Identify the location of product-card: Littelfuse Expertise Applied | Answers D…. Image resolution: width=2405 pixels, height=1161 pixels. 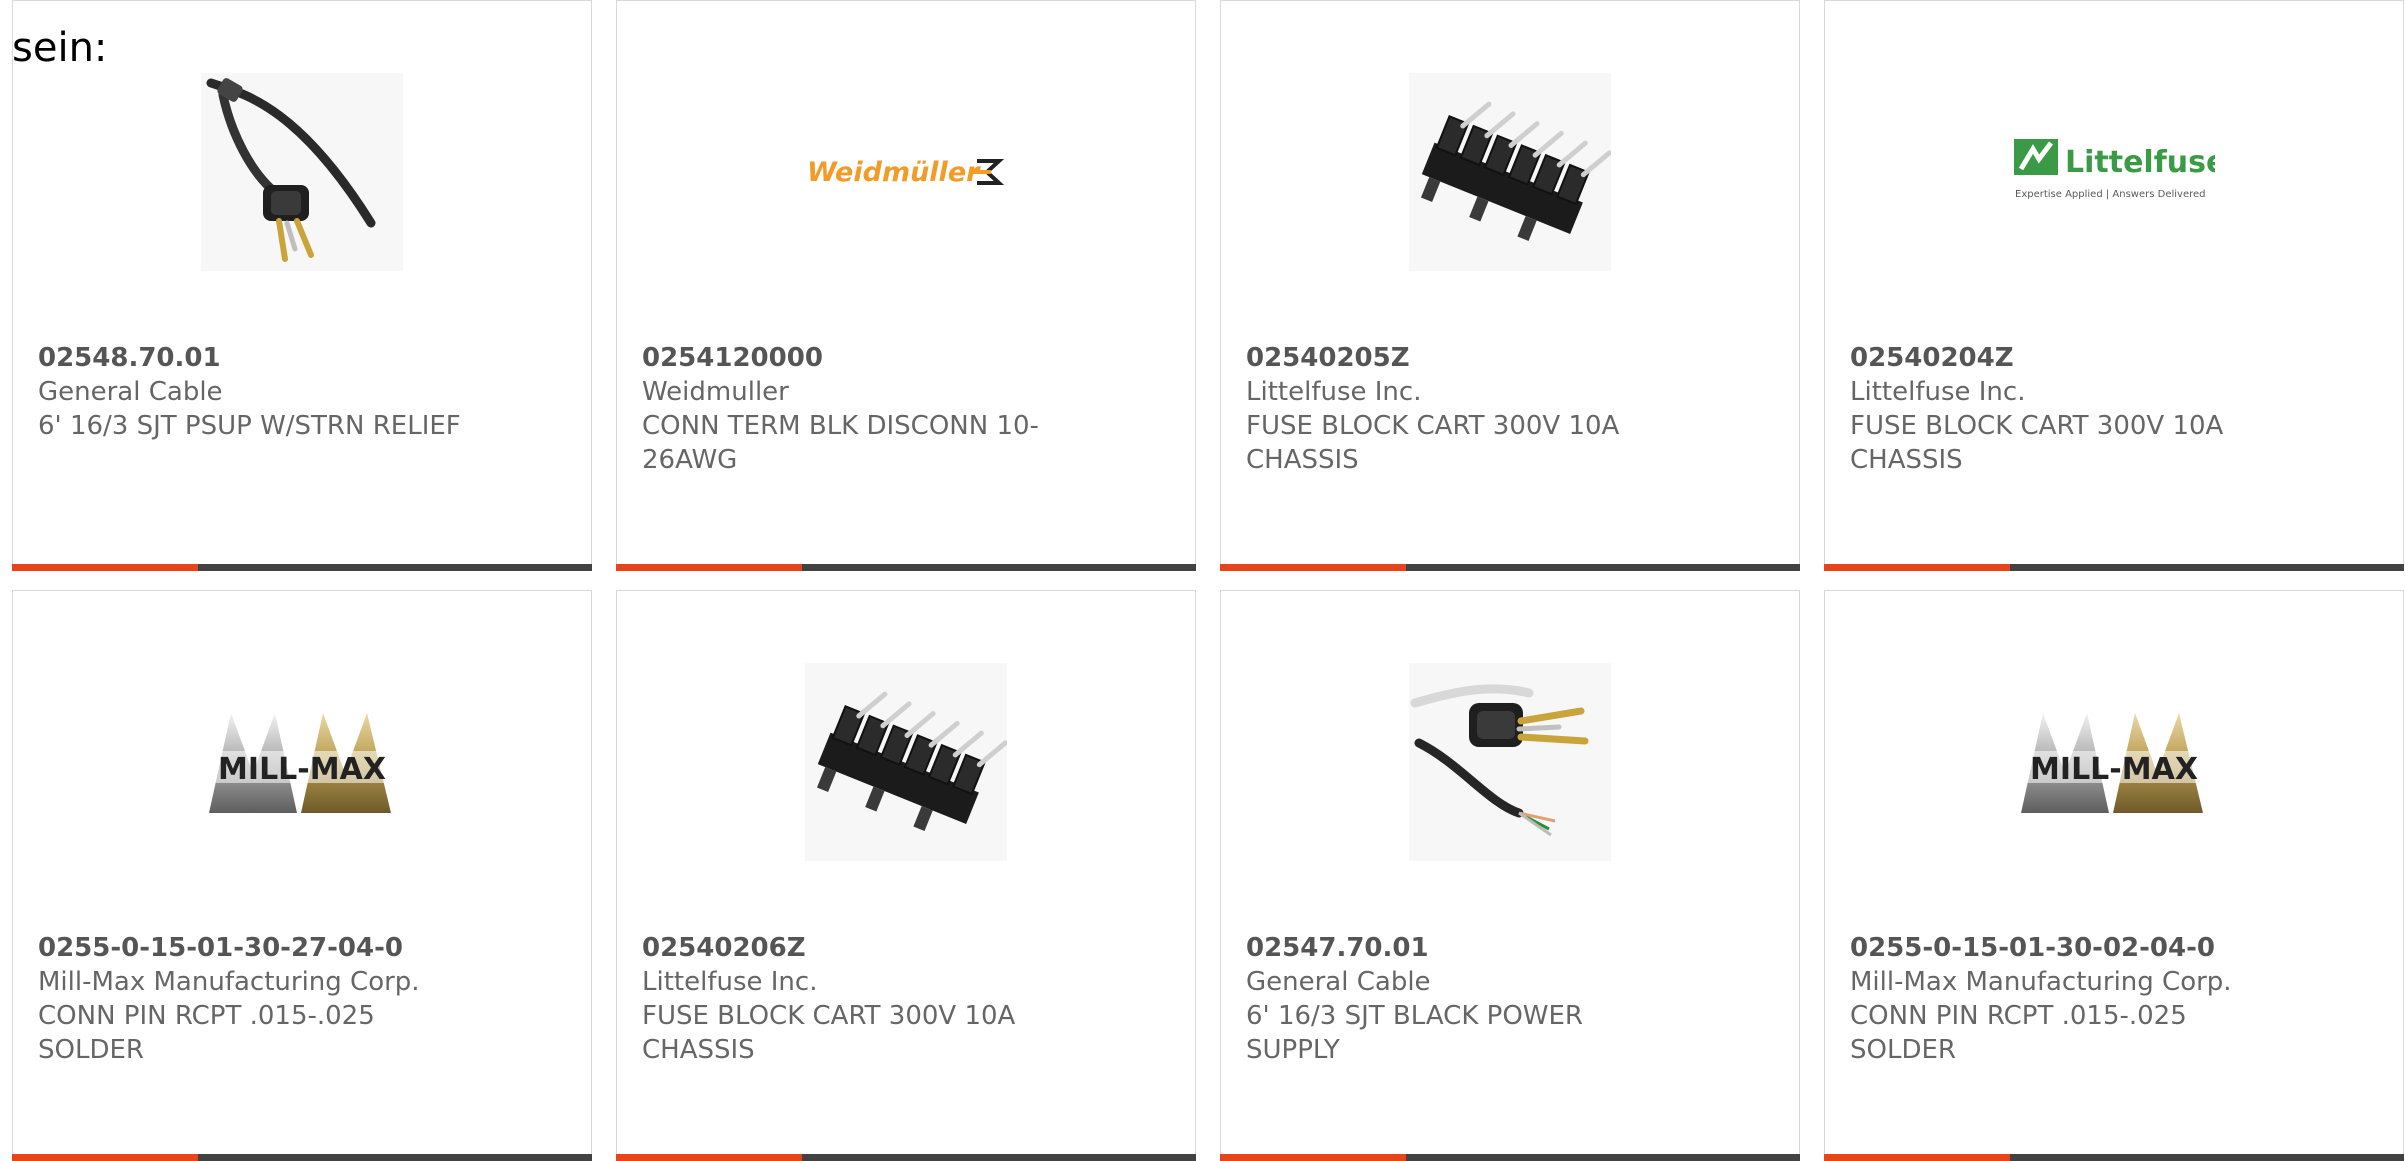
(2114, 285).